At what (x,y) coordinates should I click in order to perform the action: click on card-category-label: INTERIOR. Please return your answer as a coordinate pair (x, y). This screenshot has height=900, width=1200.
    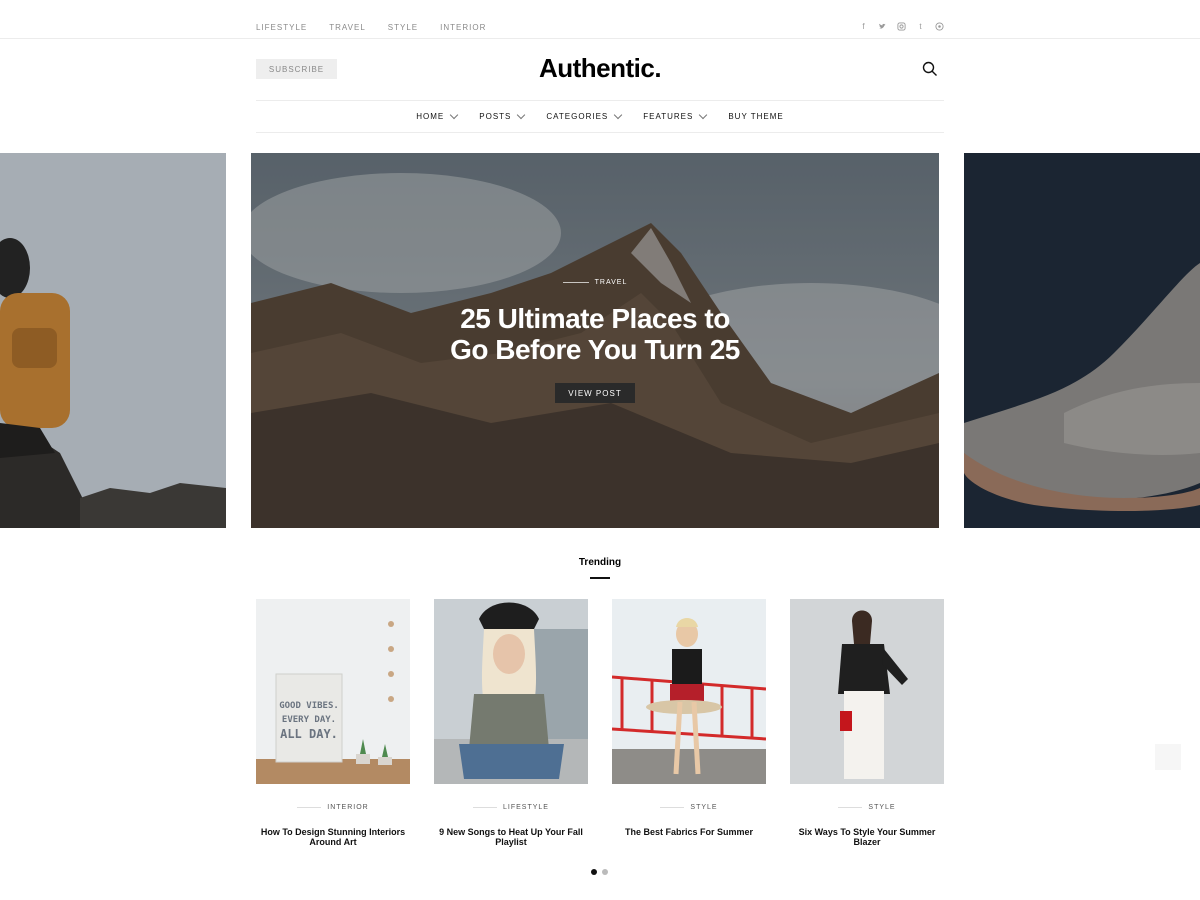
    Looking at the image, I should click on (348, 807).